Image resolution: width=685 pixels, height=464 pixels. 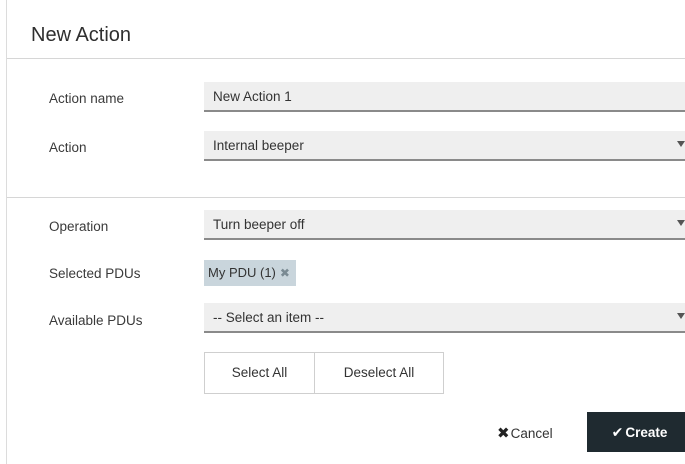 I want to click on create-button: ✔ Create, so click(x=636, y=432).